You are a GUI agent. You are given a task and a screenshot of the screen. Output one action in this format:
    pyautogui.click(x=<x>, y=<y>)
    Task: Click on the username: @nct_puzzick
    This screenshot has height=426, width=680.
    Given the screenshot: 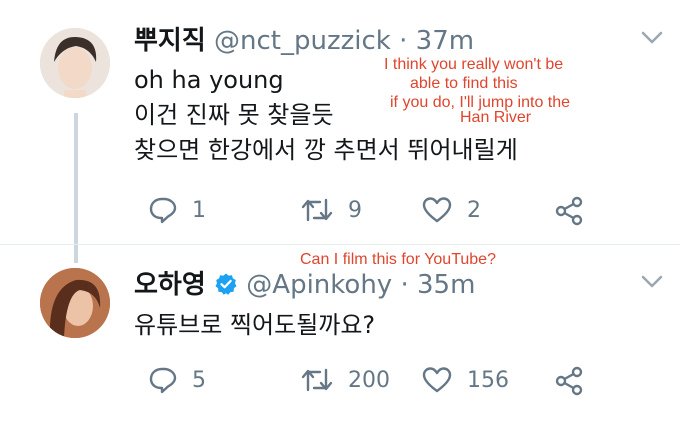 What is the action you would take?
    pyautogui.click(x=302, y=41)
    